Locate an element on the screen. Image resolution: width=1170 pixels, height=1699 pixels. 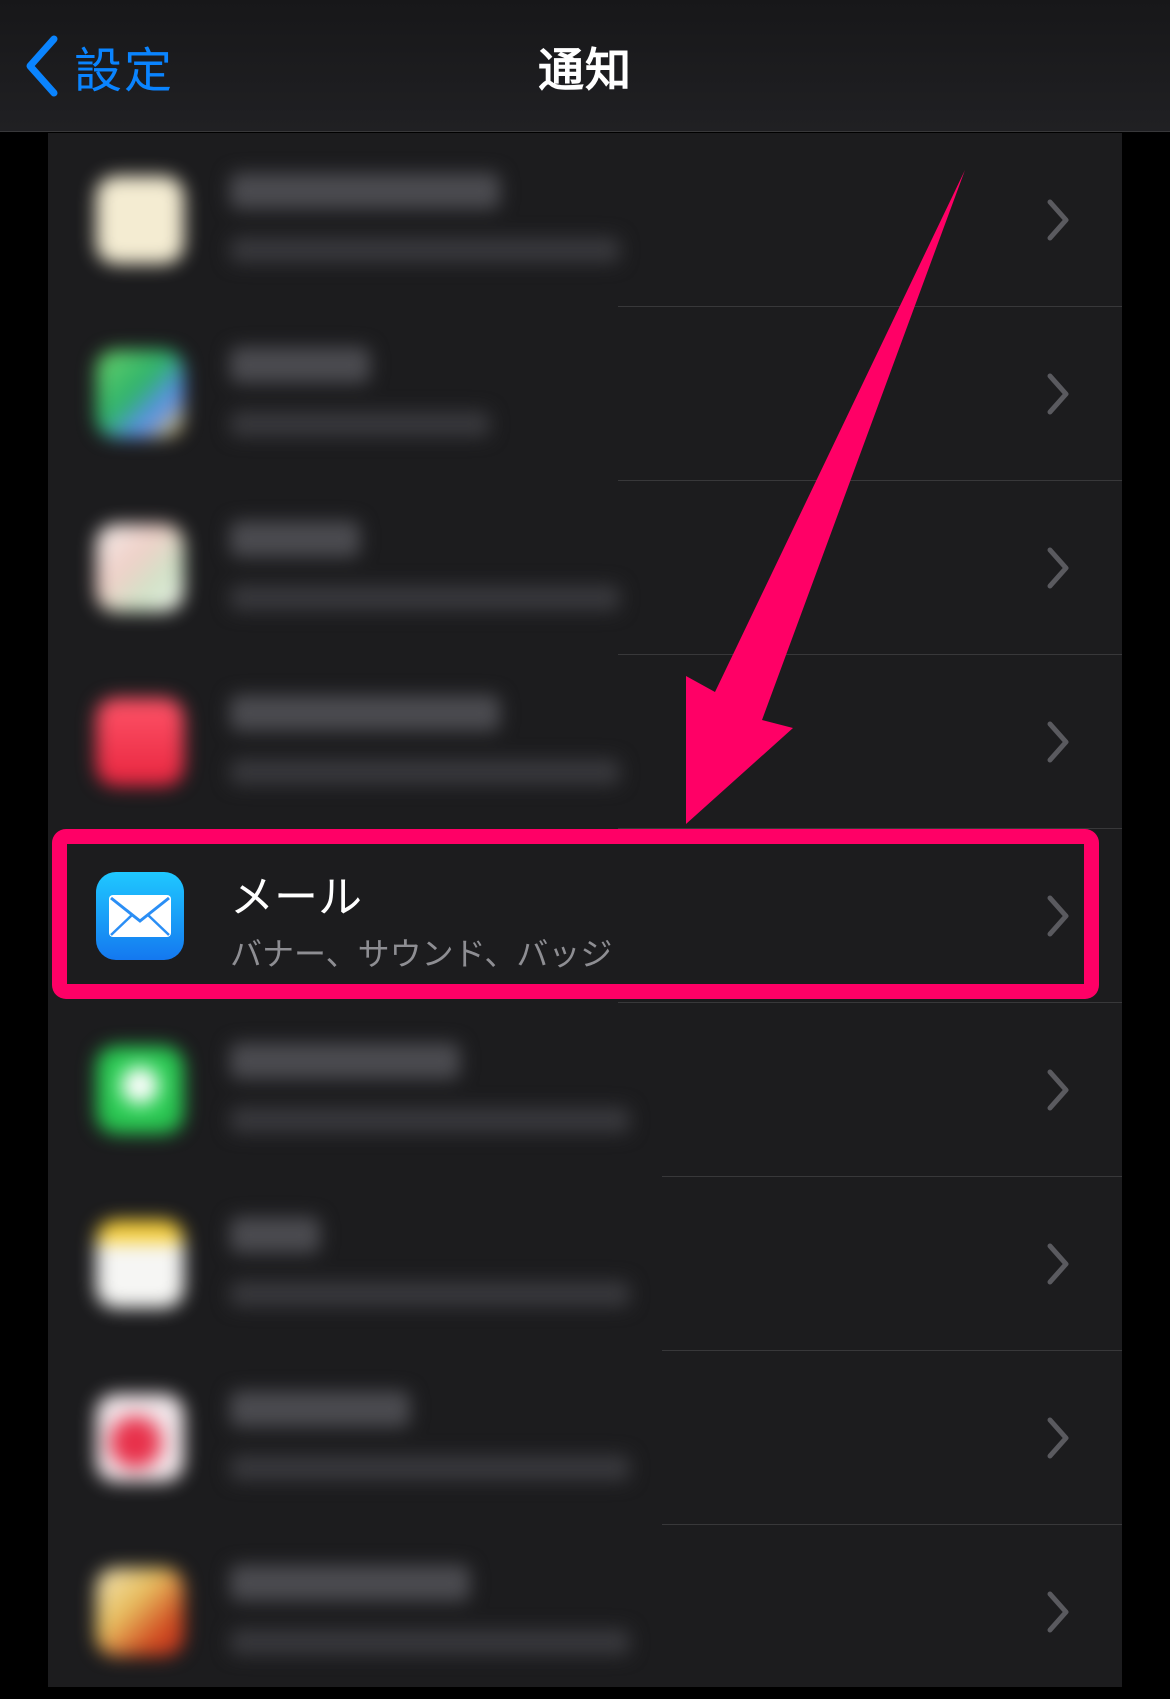
notes-icon is located at coordinates (140, 1264).